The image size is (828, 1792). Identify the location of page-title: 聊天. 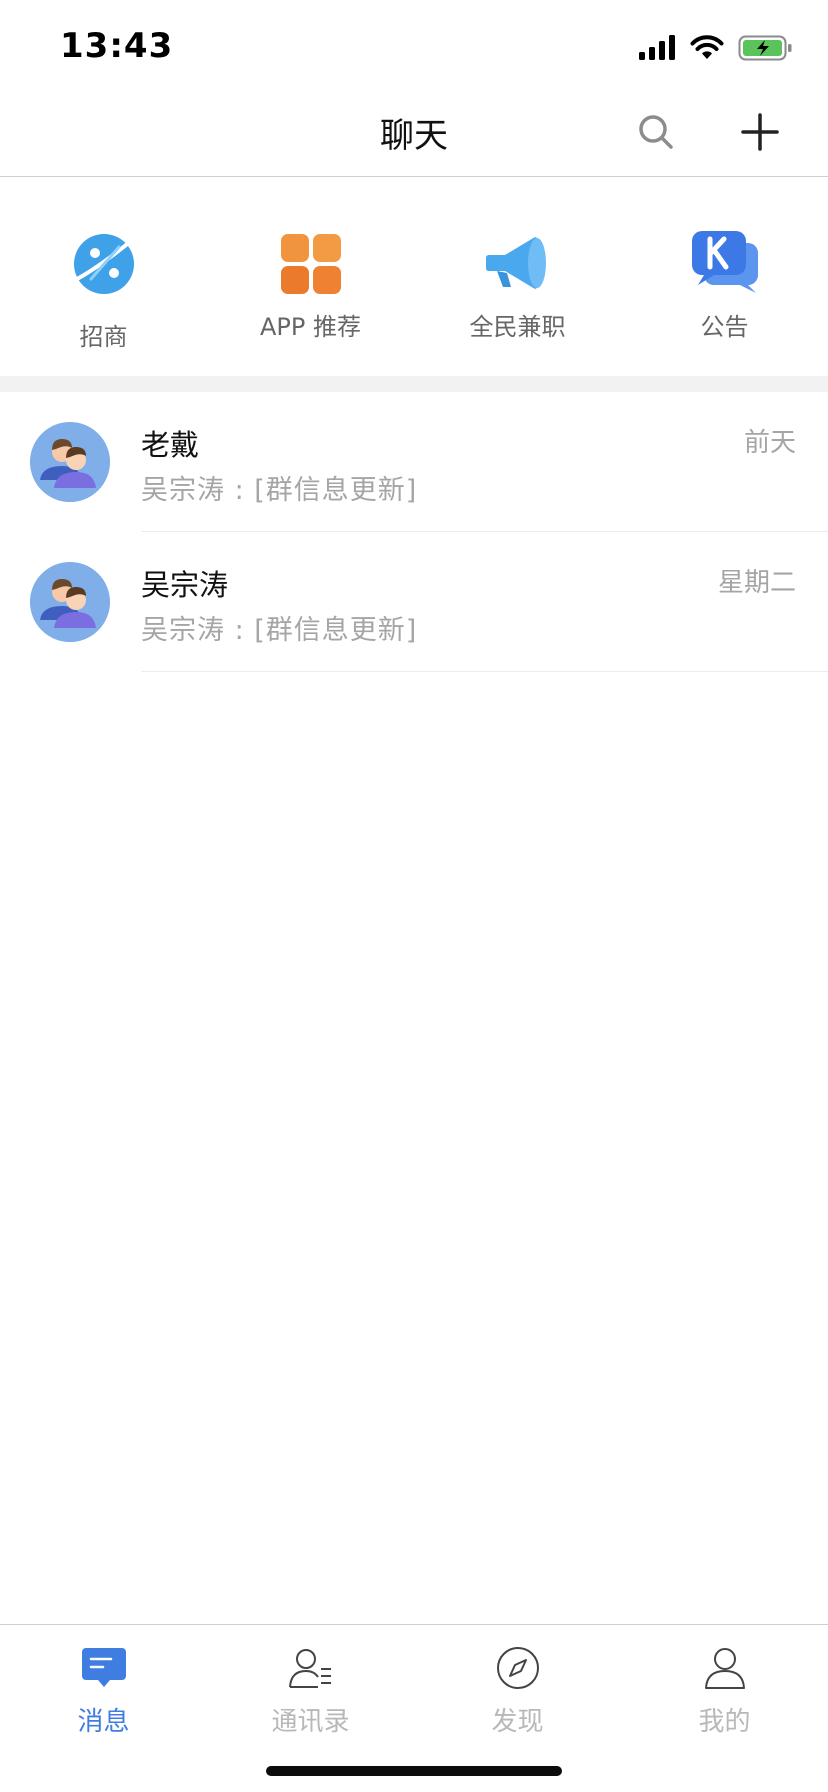
(414, 136).